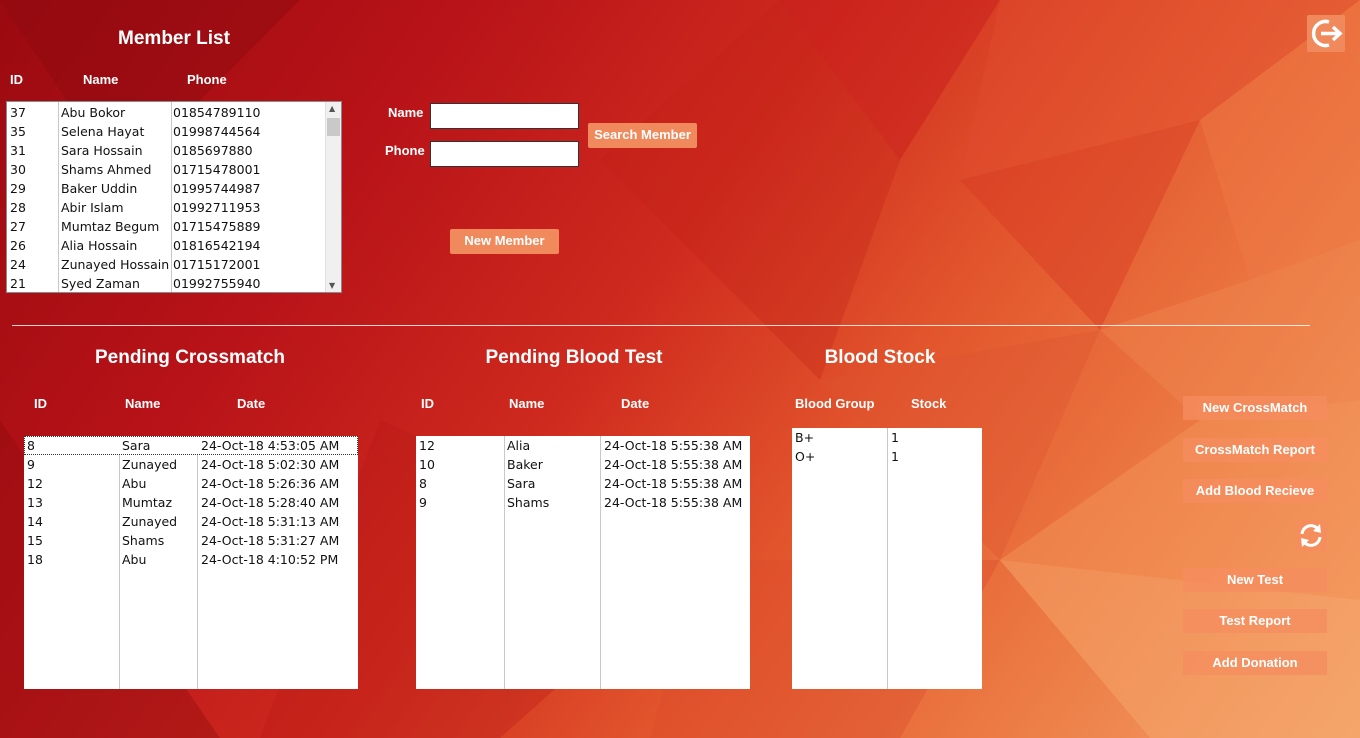  I want to click on new-crossmatch-button: New CrossMatch, so click(1255, 408).